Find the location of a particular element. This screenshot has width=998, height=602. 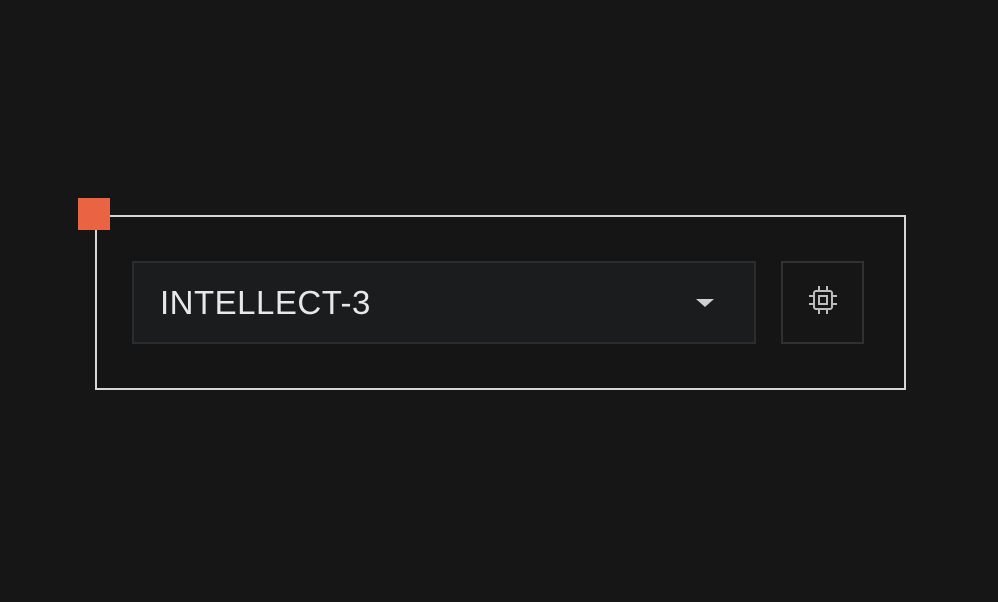

model-select-value: INTELLECT-3 is located at coordinates (265, 302).